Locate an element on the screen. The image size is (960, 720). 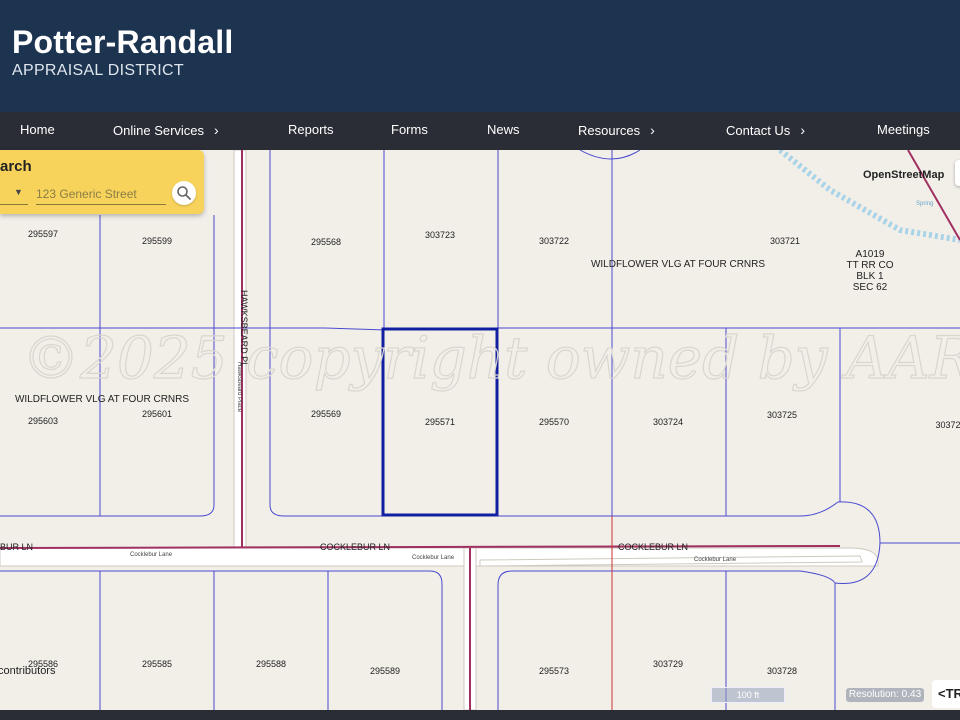
parcel-label: 303723 is located at coordinates (440, 235).